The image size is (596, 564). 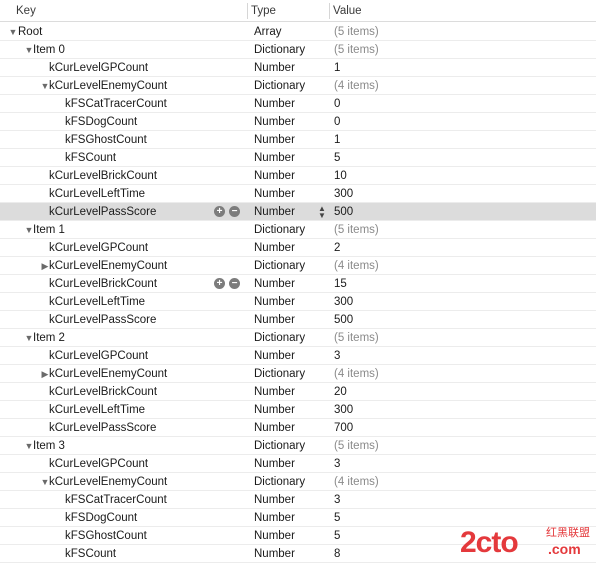 I want to click on type-column-header: Type, so click(x=263, y=11).